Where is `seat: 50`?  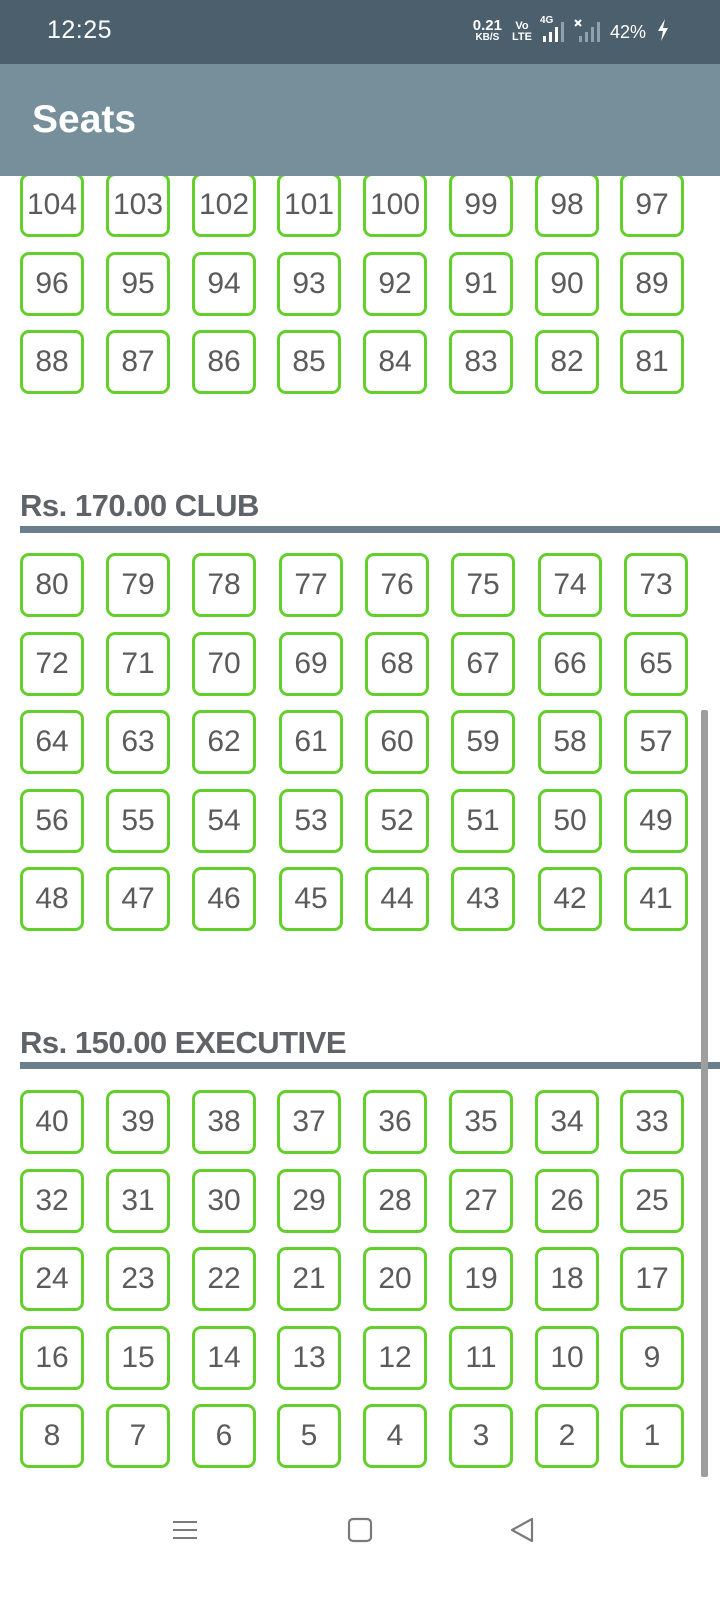 seat: 50 is located at coordinates (570, 821).